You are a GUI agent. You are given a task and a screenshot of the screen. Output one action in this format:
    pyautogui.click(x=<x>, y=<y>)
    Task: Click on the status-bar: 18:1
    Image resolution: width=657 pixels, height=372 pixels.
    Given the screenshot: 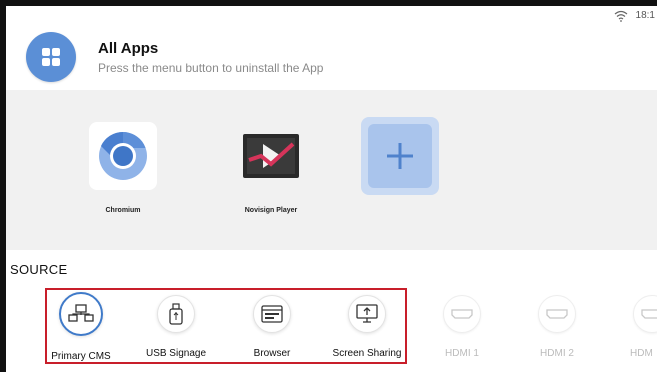 What is the action you would take?
    pyautogui.click(x=635, y=15)
    